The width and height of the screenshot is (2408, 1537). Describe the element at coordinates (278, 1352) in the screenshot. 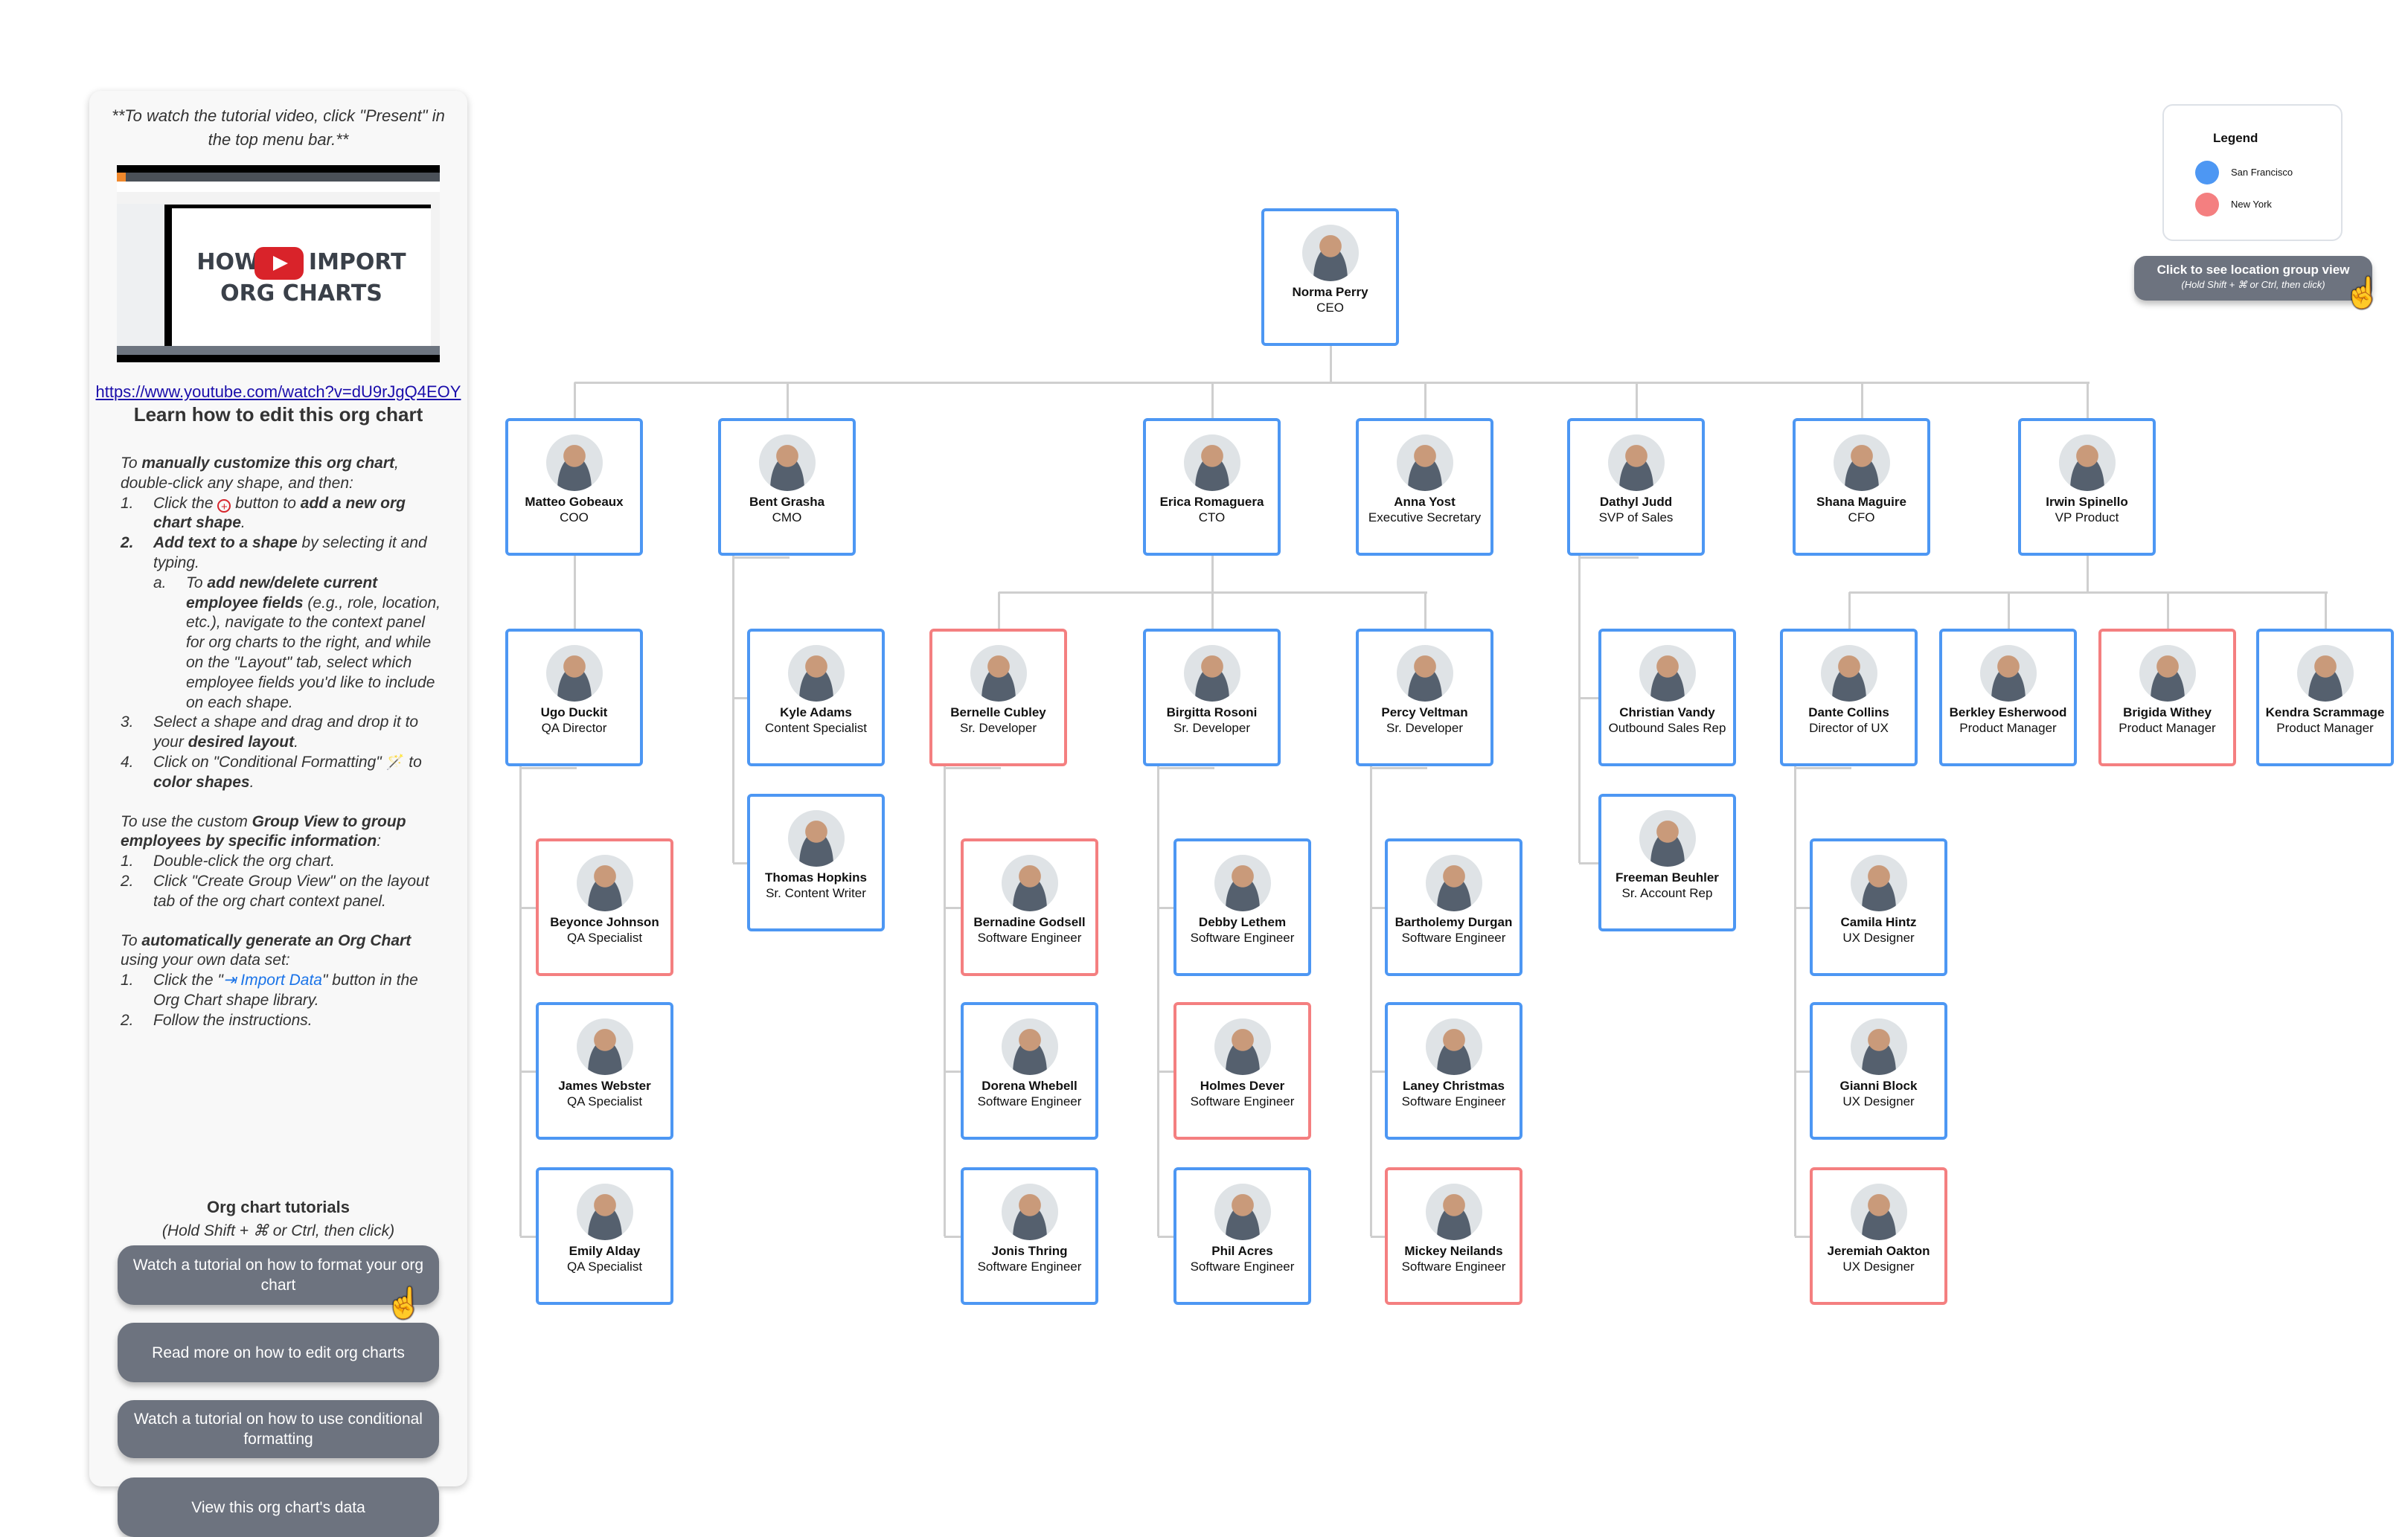

I see `edit-org-charts-button: Read more on how to edit org charts` at that location.